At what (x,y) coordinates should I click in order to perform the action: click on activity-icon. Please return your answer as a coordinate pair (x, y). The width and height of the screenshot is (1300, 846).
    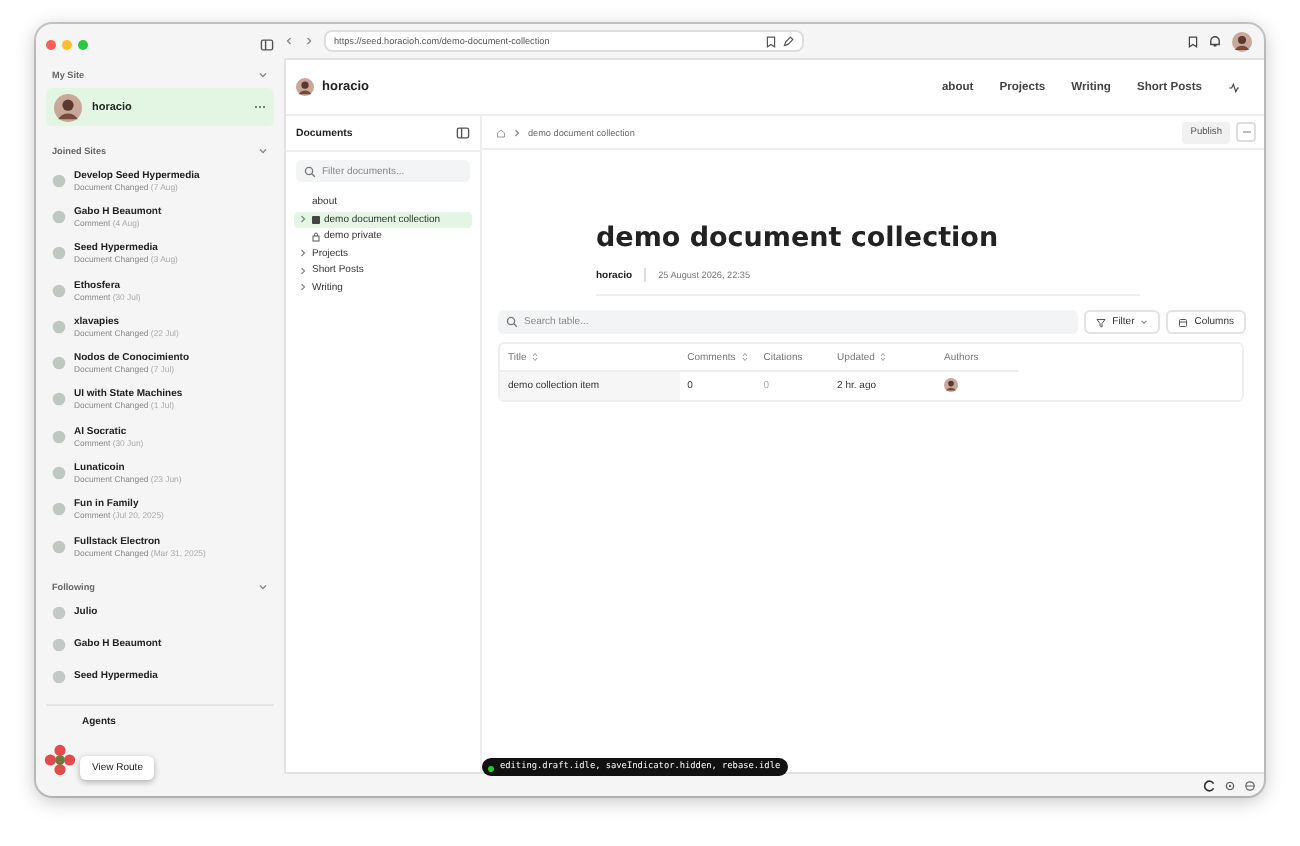
    Looking at the image, I should click on (1234, 87).